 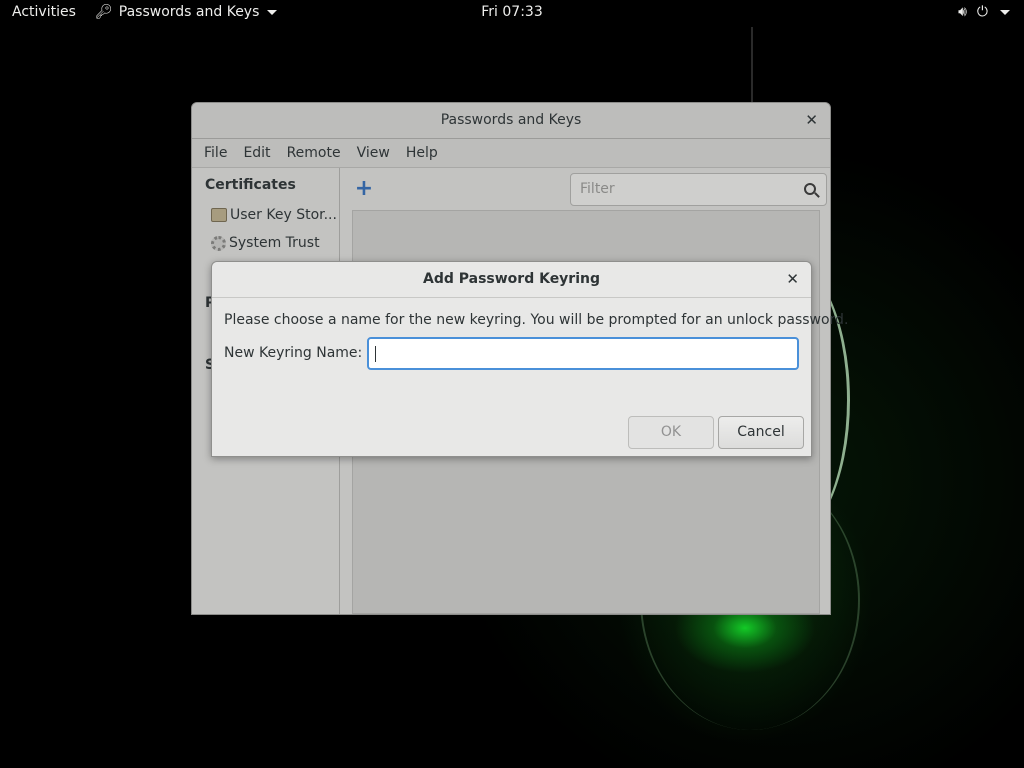 I want to click on app-menu: 🔑︎ Passwords and Keys, so click(x=186, y=12).